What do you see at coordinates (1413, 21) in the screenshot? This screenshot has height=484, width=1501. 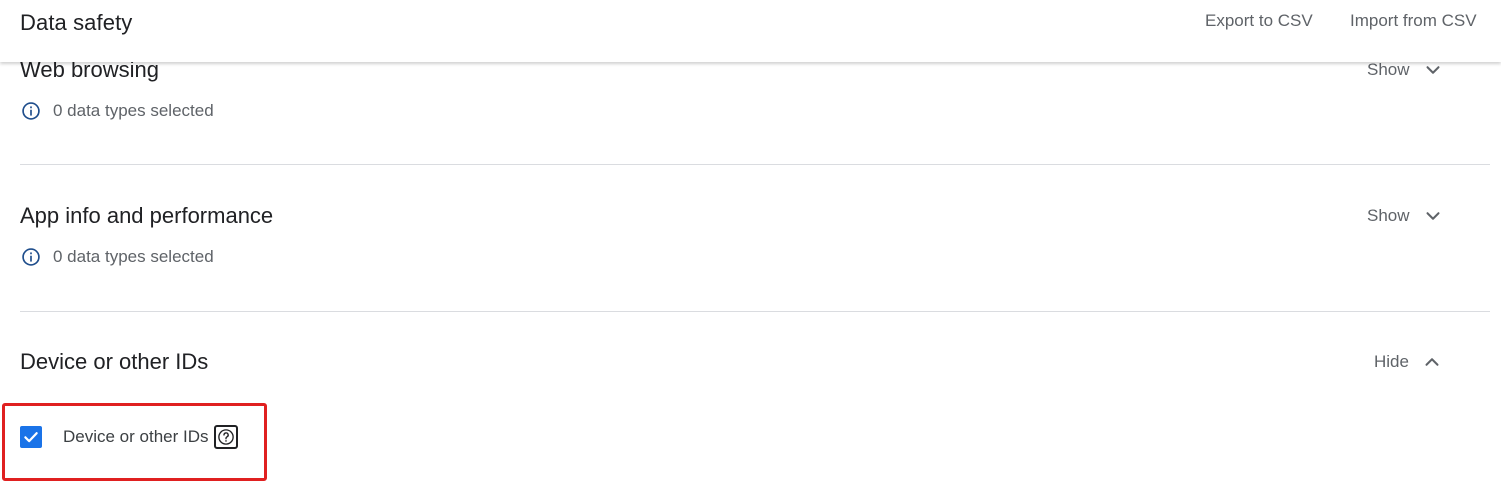 I see `import-csv-button: Import from CSV` at bounding box center [1413, 21].